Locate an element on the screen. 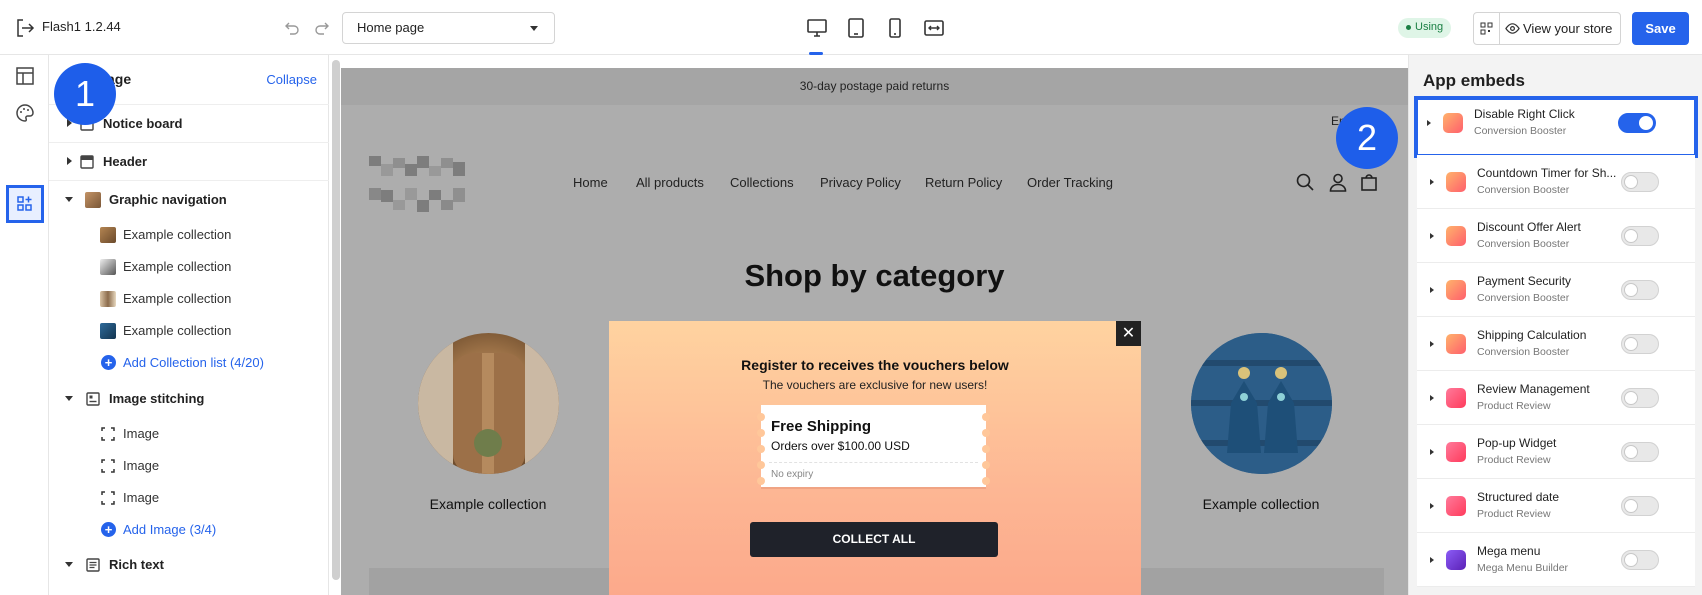 The height and width of the screenshot is (595, 1702). sections-scrollbar is located at coordinates (336, 320).